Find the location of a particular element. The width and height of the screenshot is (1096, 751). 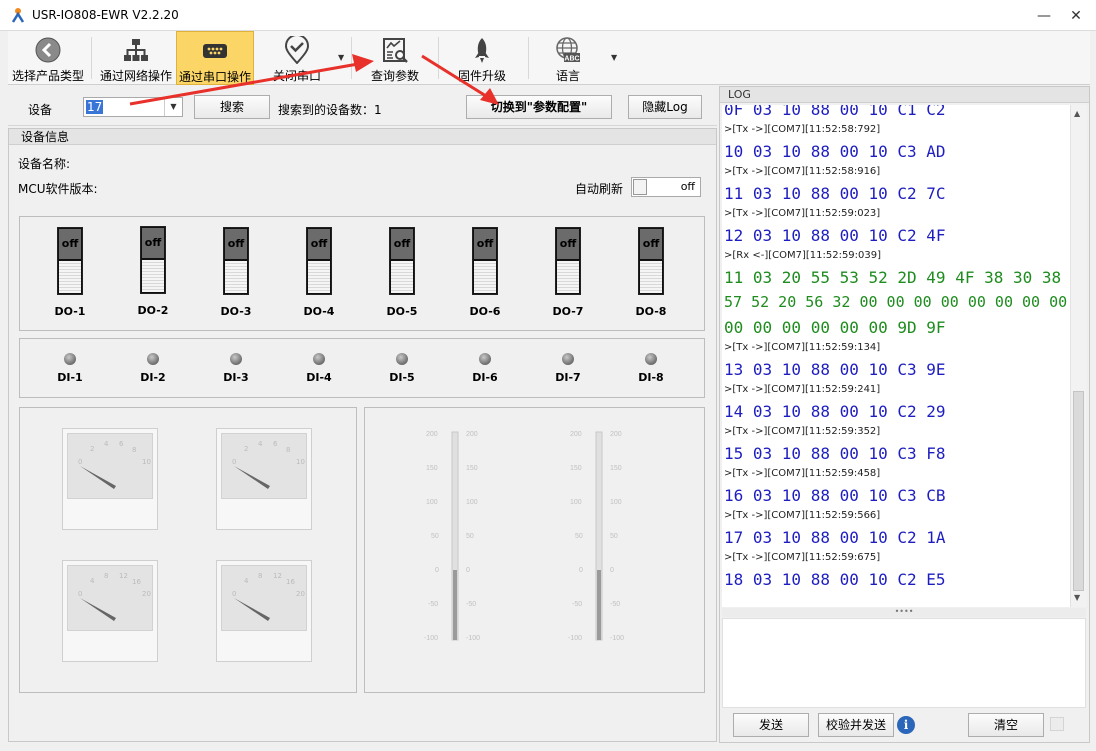

toolbar-label: 语言 is located at coordinates (567, 76).